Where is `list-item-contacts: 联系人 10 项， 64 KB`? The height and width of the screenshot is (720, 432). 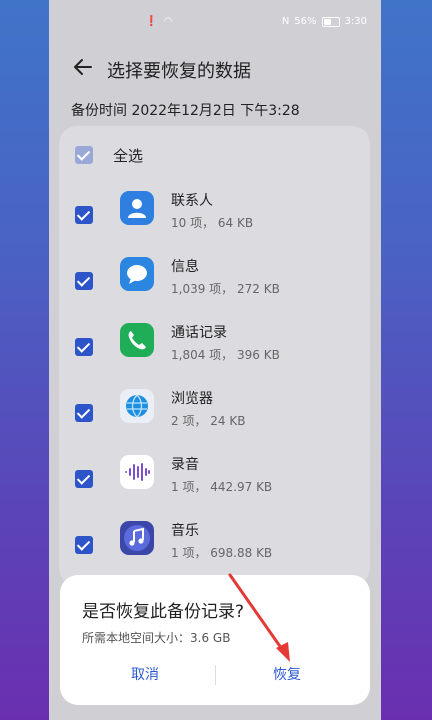 list-item-contacts: 联系人 10 项， 64 KB is located at coordinates (214, 215).